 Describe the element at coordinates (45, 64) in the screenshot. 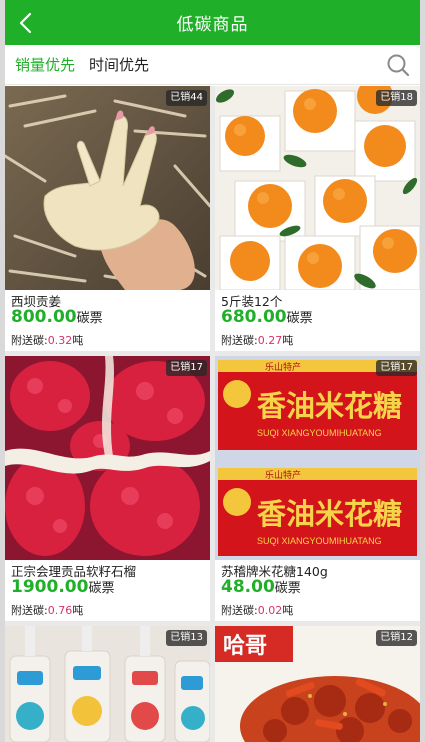

I see `tab-sales-priority: 销量优先` at that location.